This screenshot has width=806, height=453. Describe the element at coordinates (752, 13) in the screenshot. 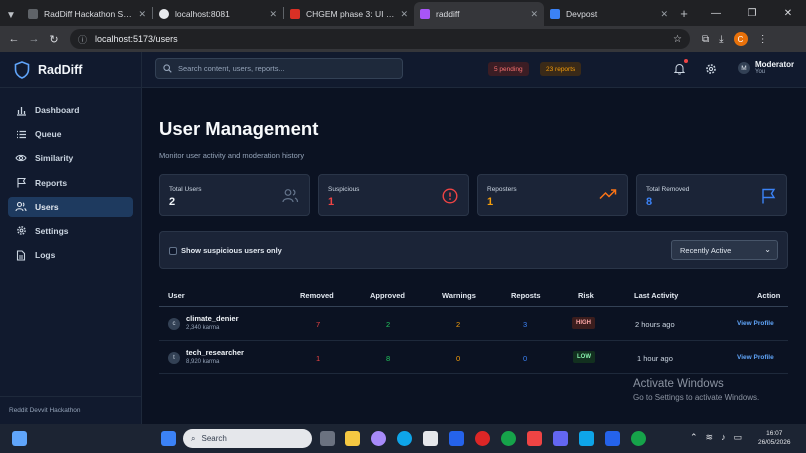

I see `maximize-icon: ❐` at that location.